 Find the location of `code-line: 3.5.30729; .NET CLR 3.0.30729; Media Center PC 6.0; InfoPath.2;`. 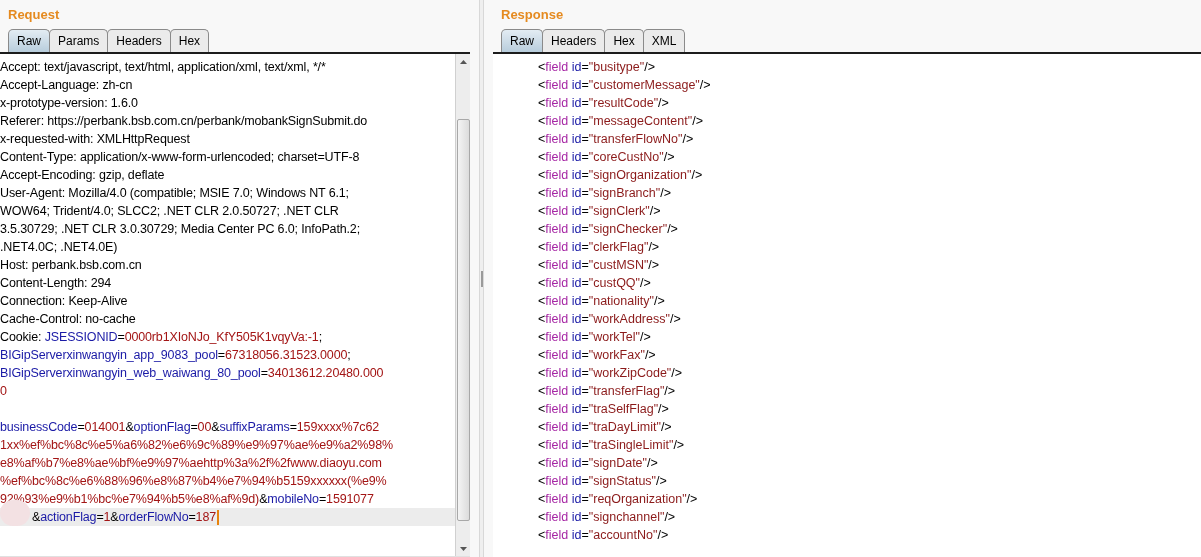

code-line: 3.5.30729; .NET CLR 3.0.30729; Media Center PC 6.0; InfoPath.2; is located at coordinates (180, 229).